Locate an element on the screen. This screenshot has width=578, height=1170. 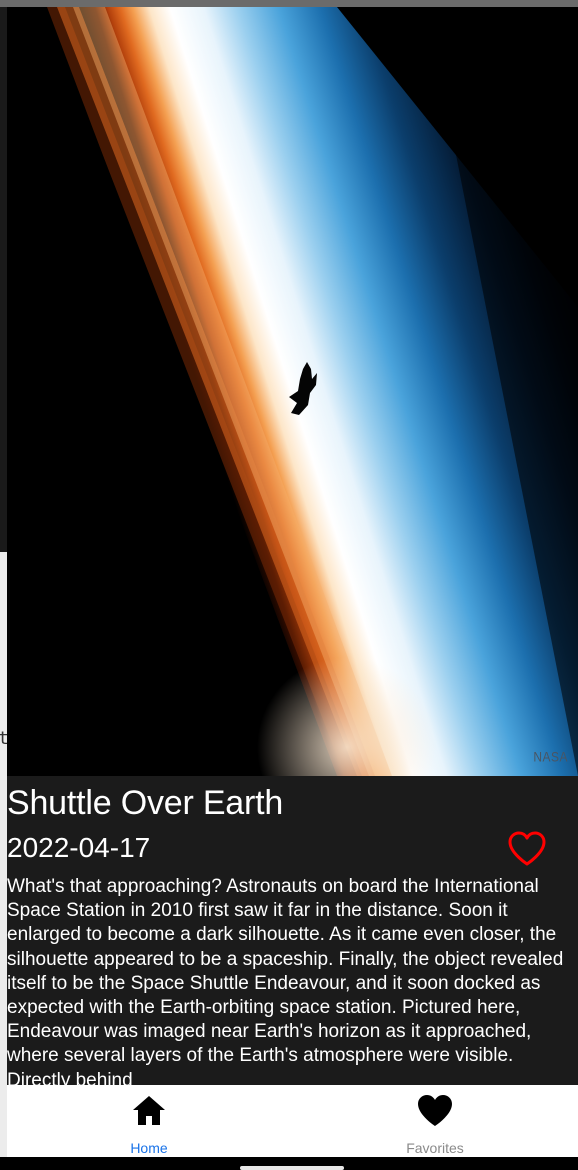
tab-favorites: Favorites is located at coordinates (435, 1121).